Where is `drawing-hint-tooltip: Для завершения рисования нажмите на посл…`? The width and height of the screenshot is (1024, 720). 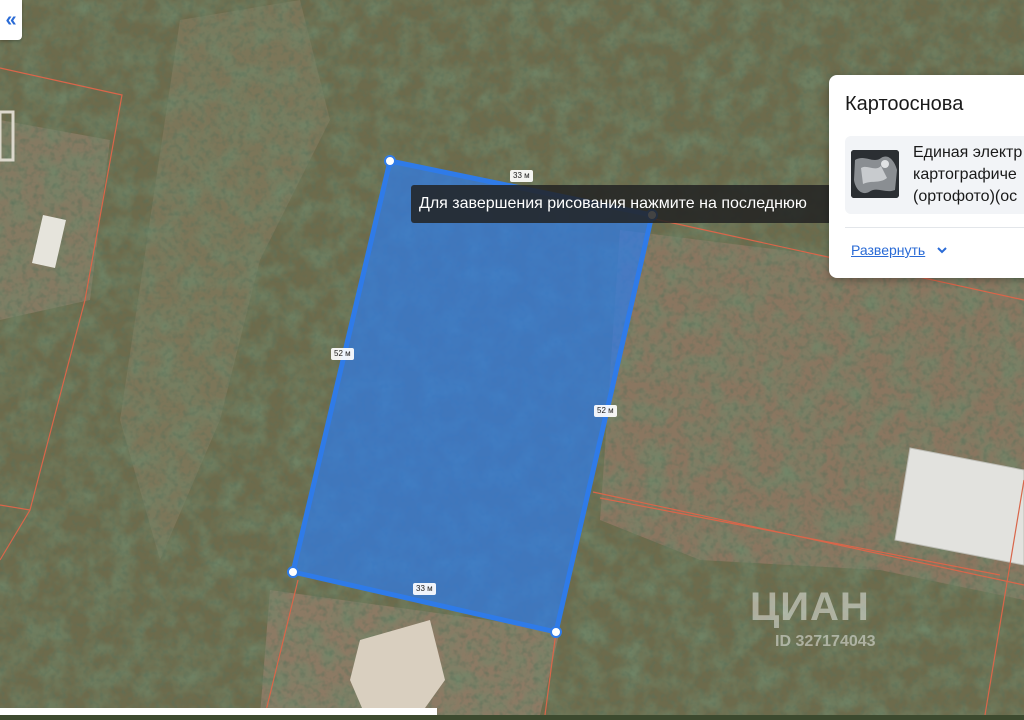 drawing-hint-tooltip: Для завершения рисования нажмите на посл… is located at coordinates (626, 204).